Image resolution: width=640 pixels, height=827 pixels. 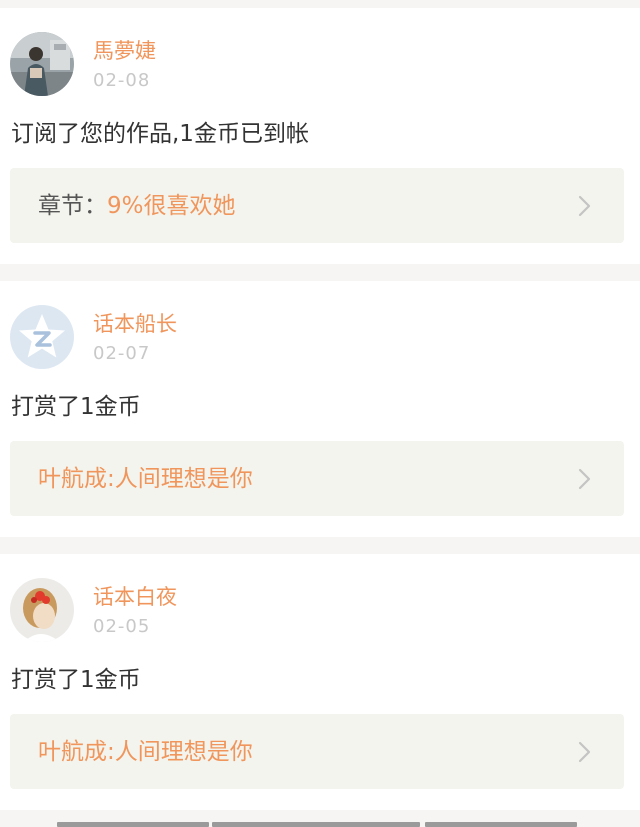 I want to click on work-link-prefix: 章节：, so click(x=72, y=206).